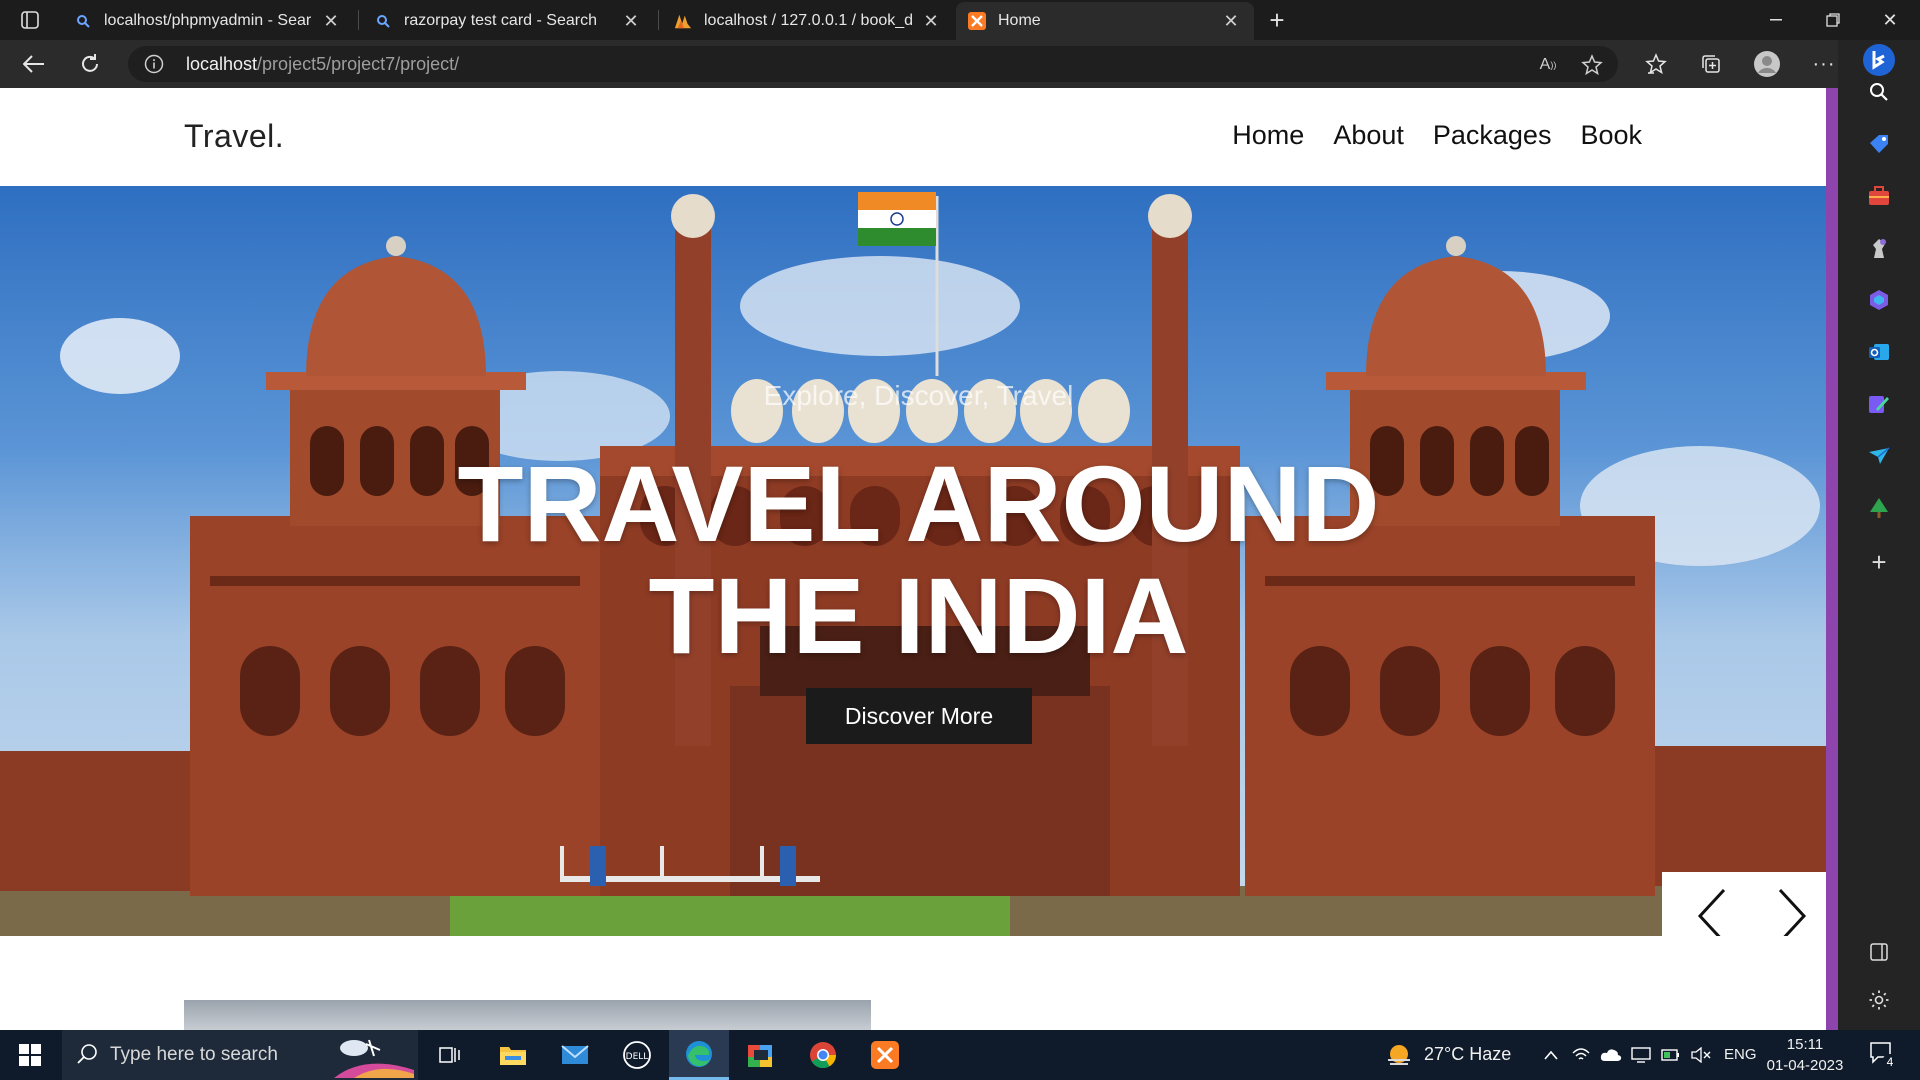  What do you see at coordinates (918, 395) in the screenshot?
I see `hero-tagline: Explore, Discover, Travel` at bounding box center [918, 395].